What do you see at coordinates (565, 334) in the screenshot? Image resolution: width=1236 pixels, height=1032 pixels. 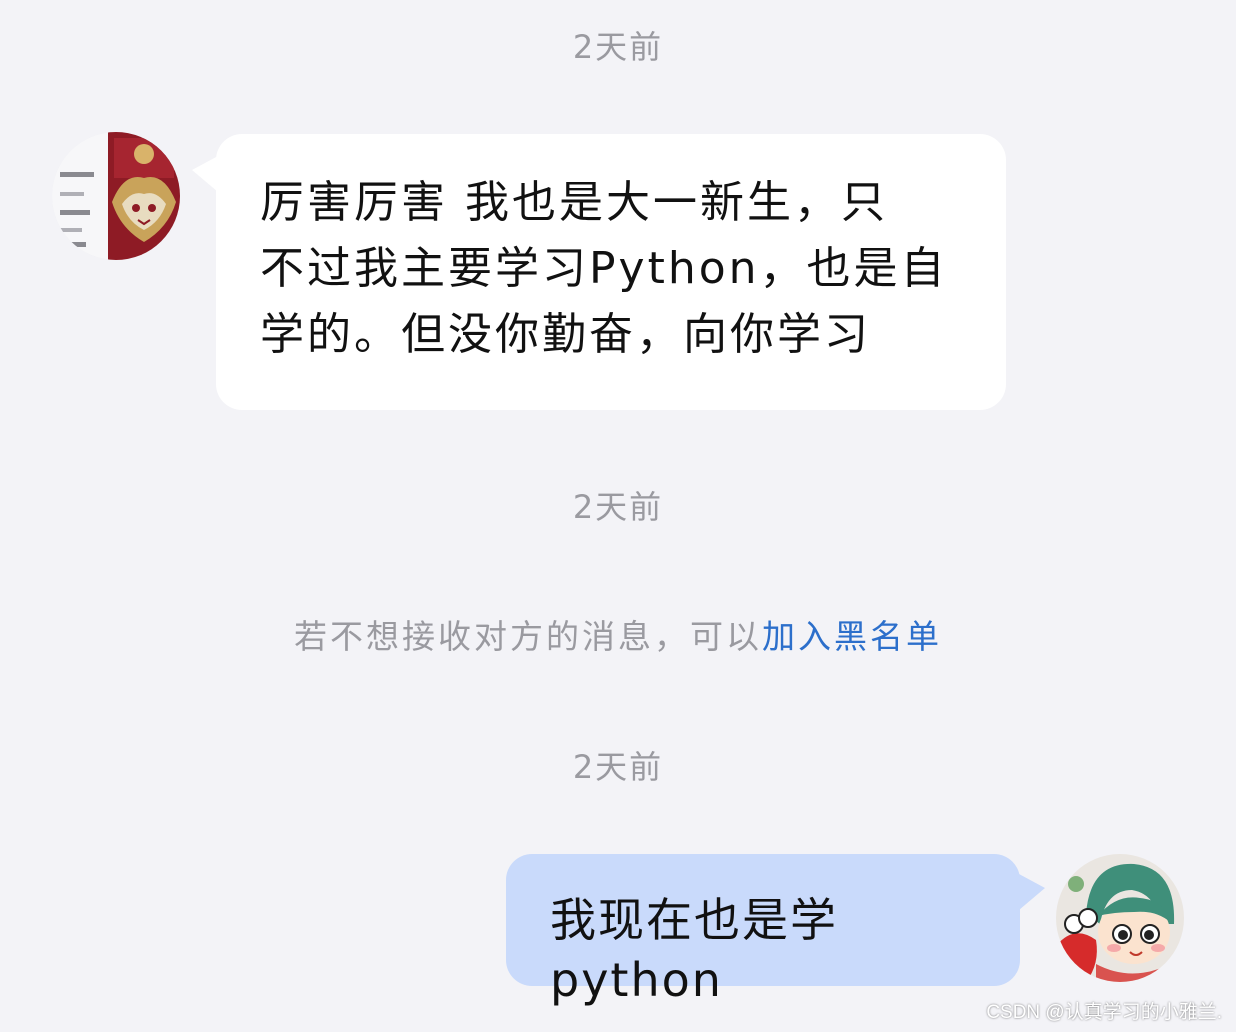 I see `message-line: 学的。但没你勤奋，向你学习` at bounding box center [565, 334].